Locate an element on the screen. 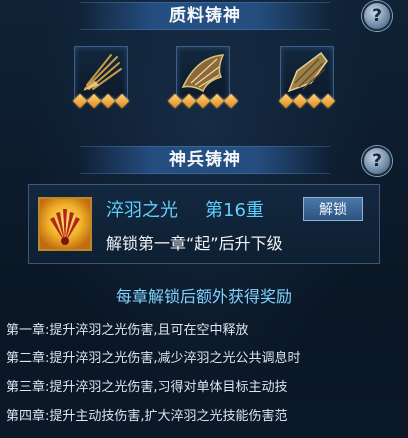 Image resolution: width=408 pixels, height=438 pixels. chapter-reward-3: 第三章:提升淬羽之光伤害,习得对单体目标主动技 is located at coordinates (147, 387).